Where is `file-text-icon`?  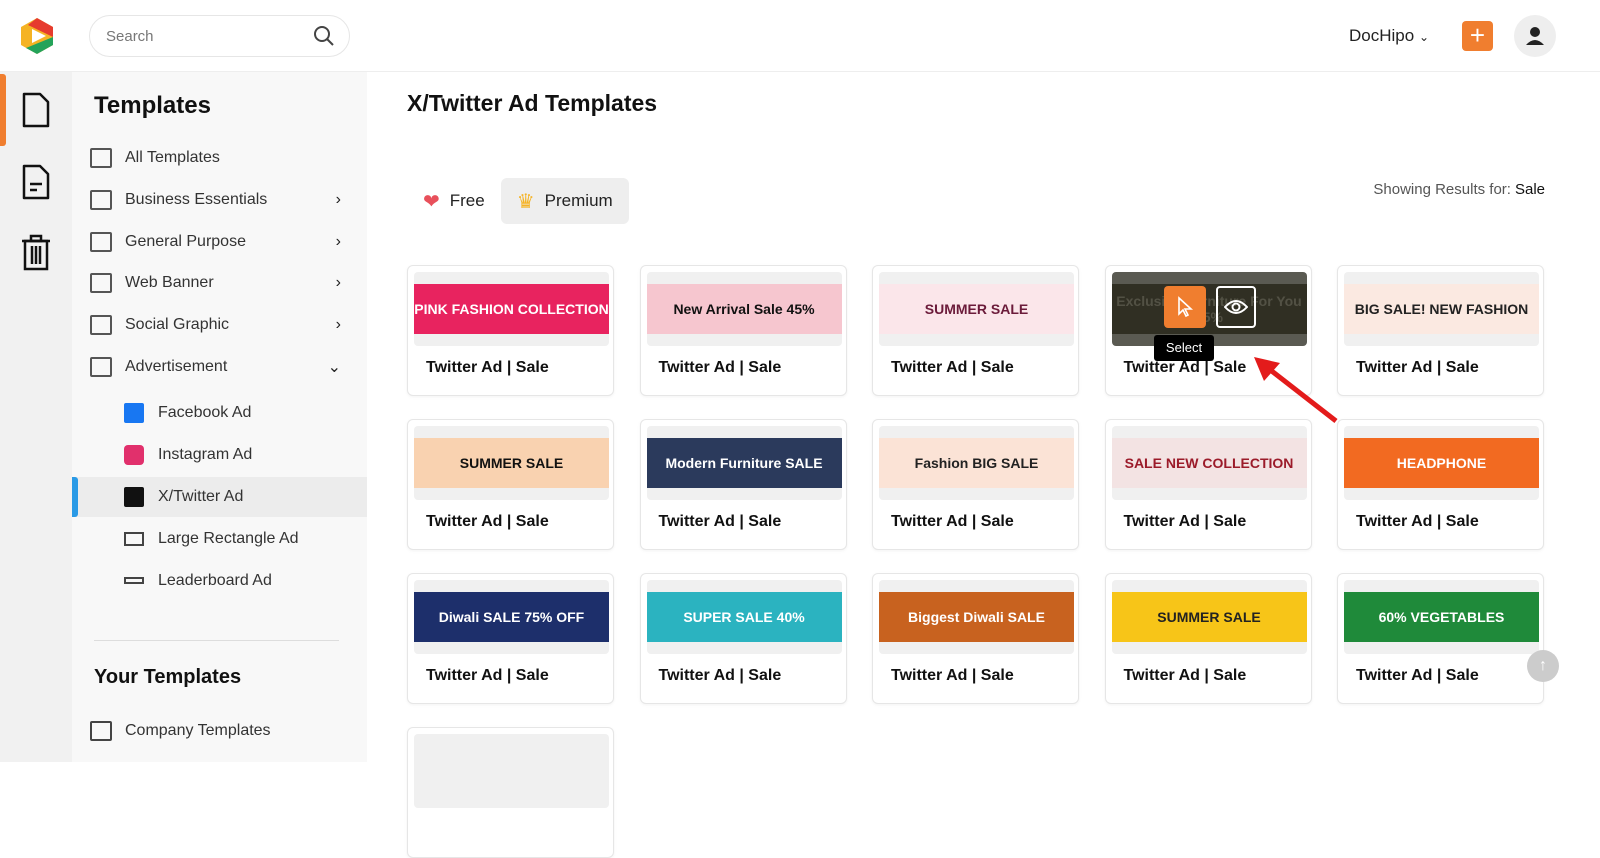
file-text-icon is located at coordinates (36, 182).